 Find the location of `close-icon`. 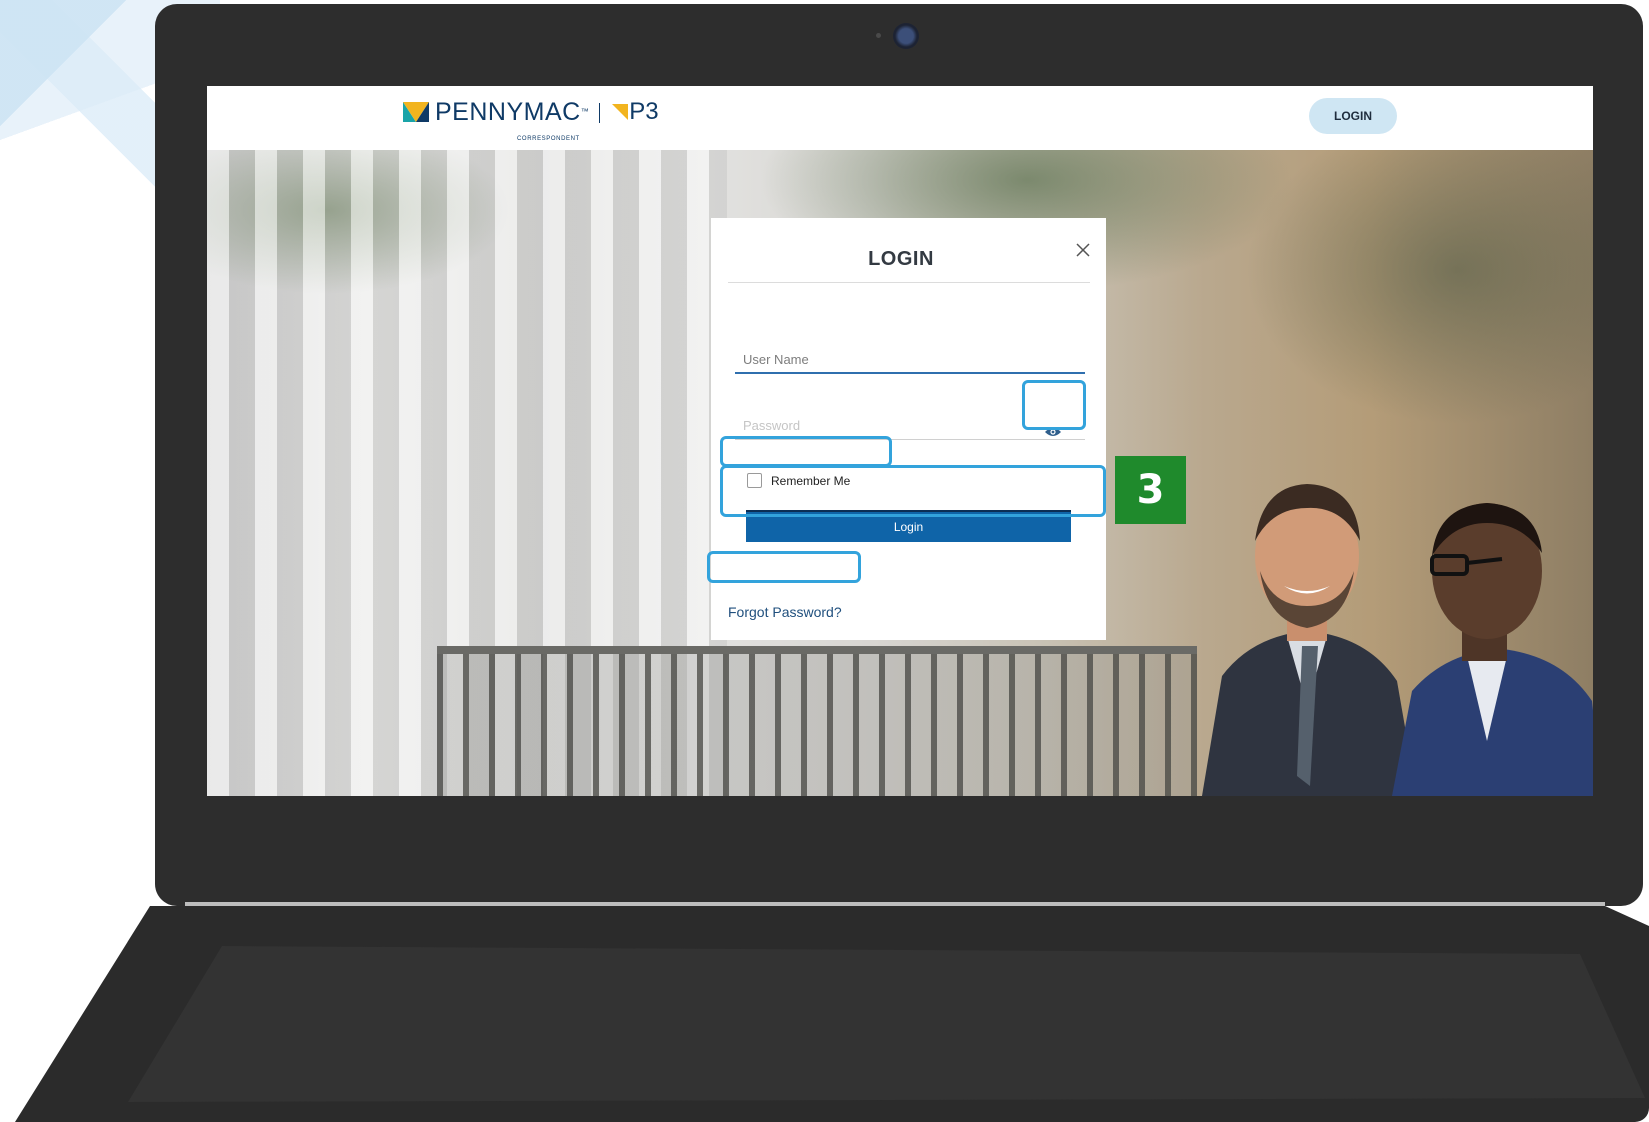

close-icon is located at coordinates (1083, 250).